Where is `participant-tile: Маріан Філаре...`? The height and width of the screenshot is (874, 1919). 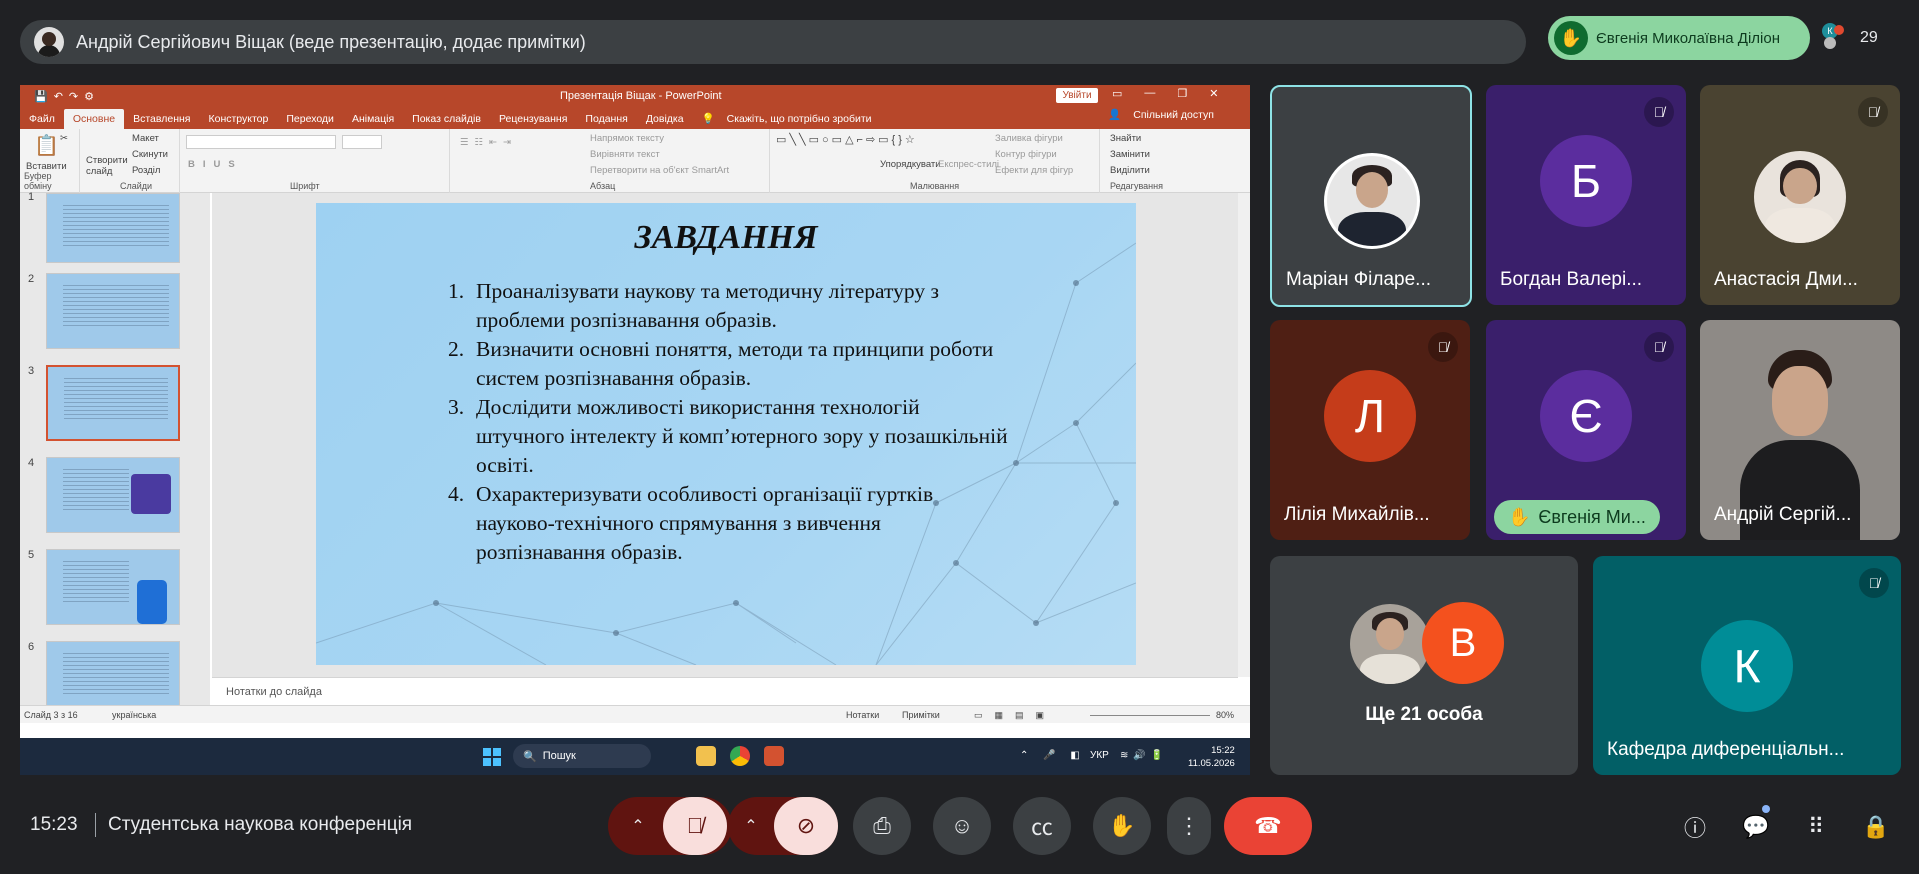 participant-tile: Маріан Філаре... is located at coordinates (1371, 196).